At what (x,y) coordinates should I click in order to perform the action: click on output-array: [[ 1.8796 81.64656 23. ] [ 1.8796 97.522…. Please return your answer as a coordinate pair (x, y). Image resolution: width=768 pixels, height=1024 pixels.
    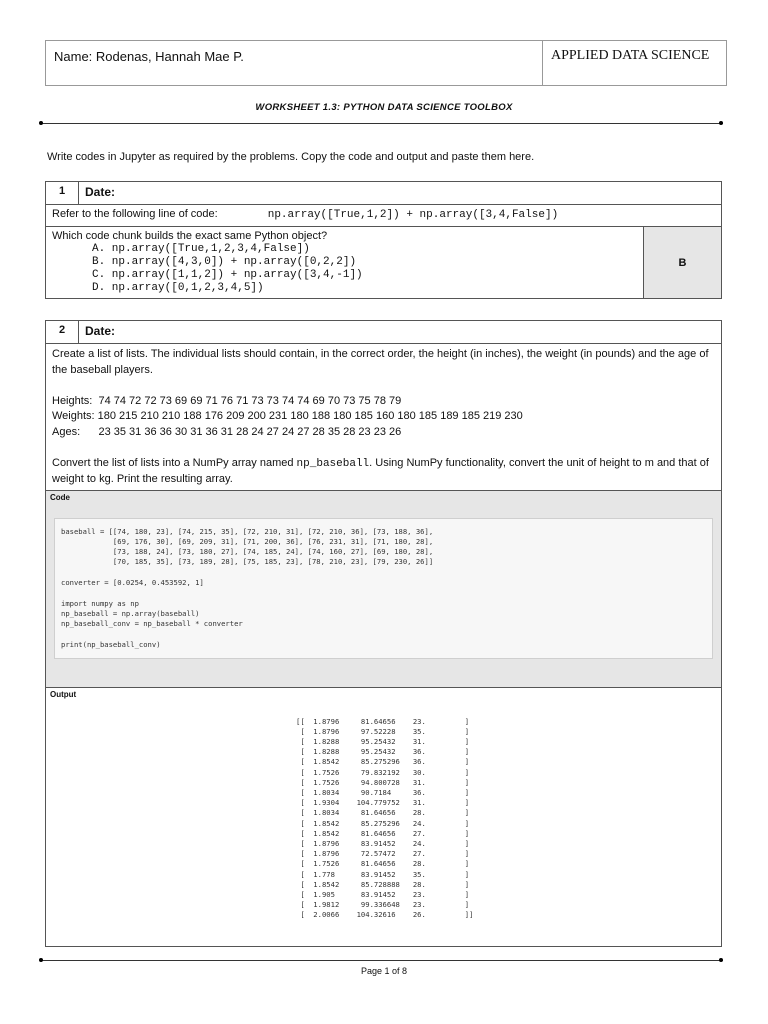
    Looking at the image, I should click on (385, 818).